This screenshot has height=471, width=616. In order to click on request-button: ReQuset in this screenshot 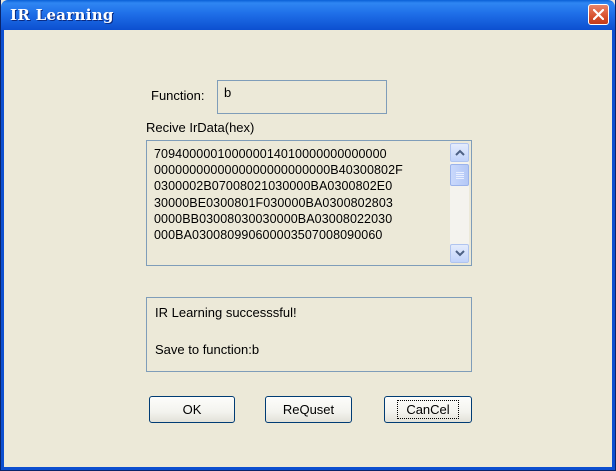, I will do `click(308, 409)`.